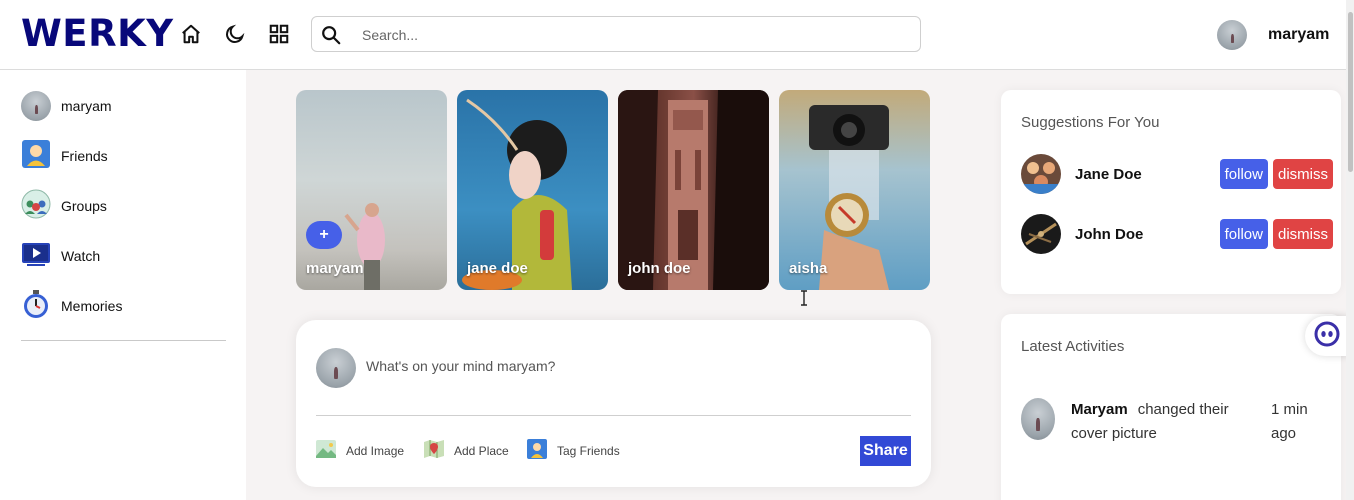 The height and width of the screenshot is (500, 1354). What do you see at coordinates (86, 106) in the screenshot?
I see `sidebar-item-label: maryam` at bounding box center [86, 106].